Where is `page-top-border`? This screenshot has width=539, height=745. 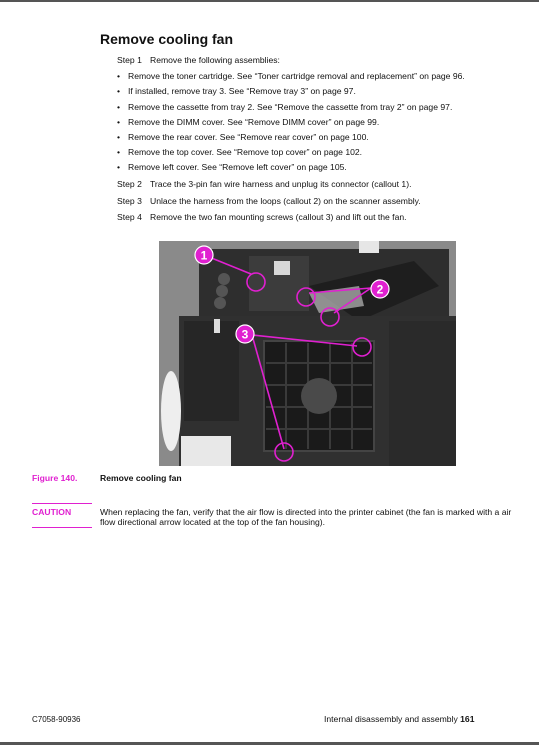
page-top-border is located at coordinates (269, 1).